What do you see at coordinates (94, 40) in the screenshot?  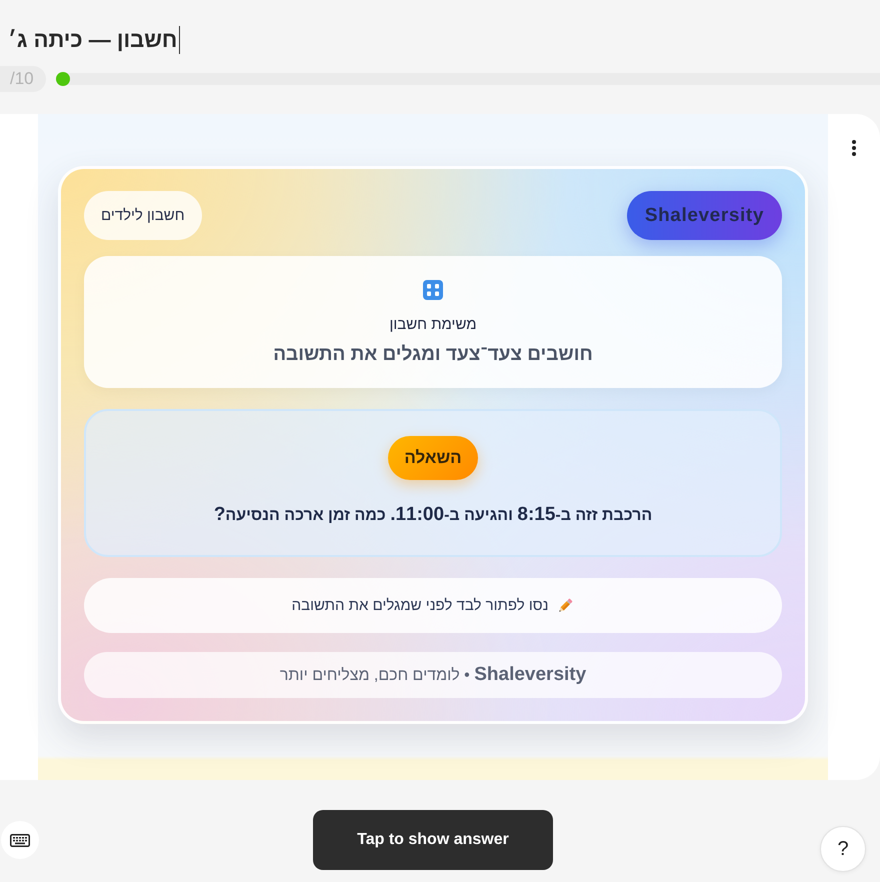 I see `title-field: חשבון — כיתה ג׳` at bounding box center [94, 40].